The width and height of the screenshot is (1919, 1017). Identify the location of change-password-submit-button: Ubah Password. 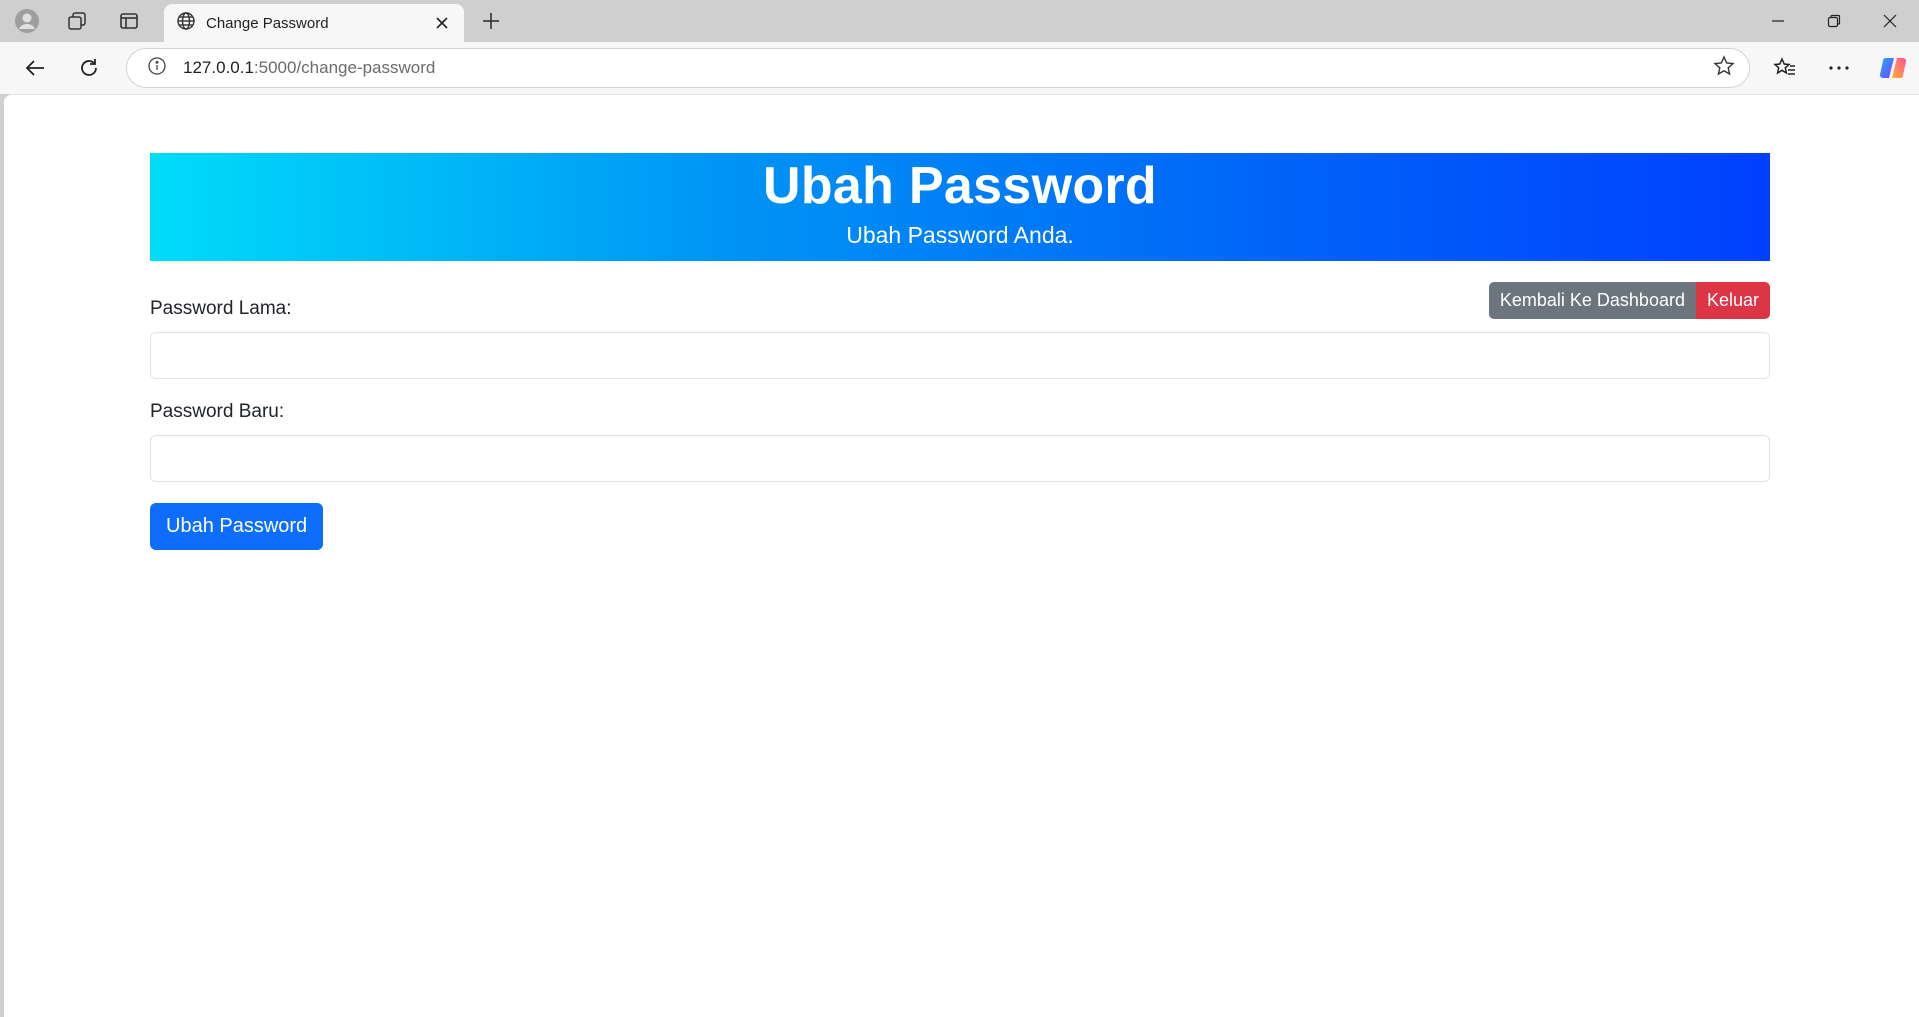
(237, 526).